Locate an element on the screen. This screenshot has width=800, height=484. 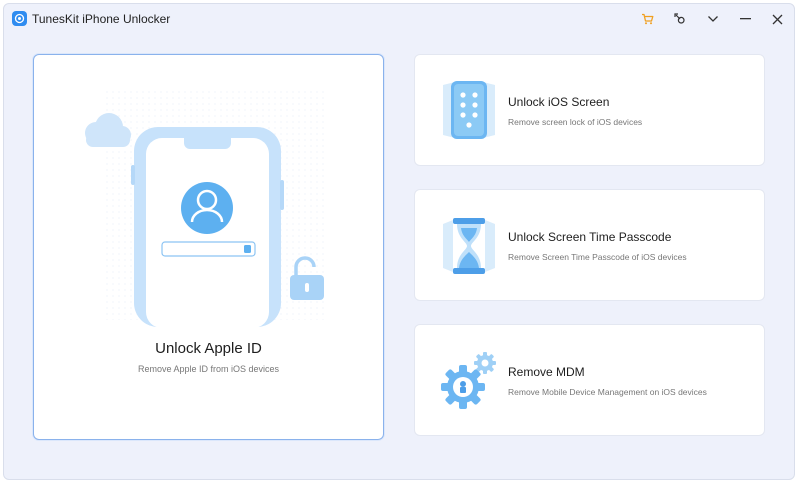
card-subtitle: Remove screen lock of iOS devices is located at coordinates (575, 122).